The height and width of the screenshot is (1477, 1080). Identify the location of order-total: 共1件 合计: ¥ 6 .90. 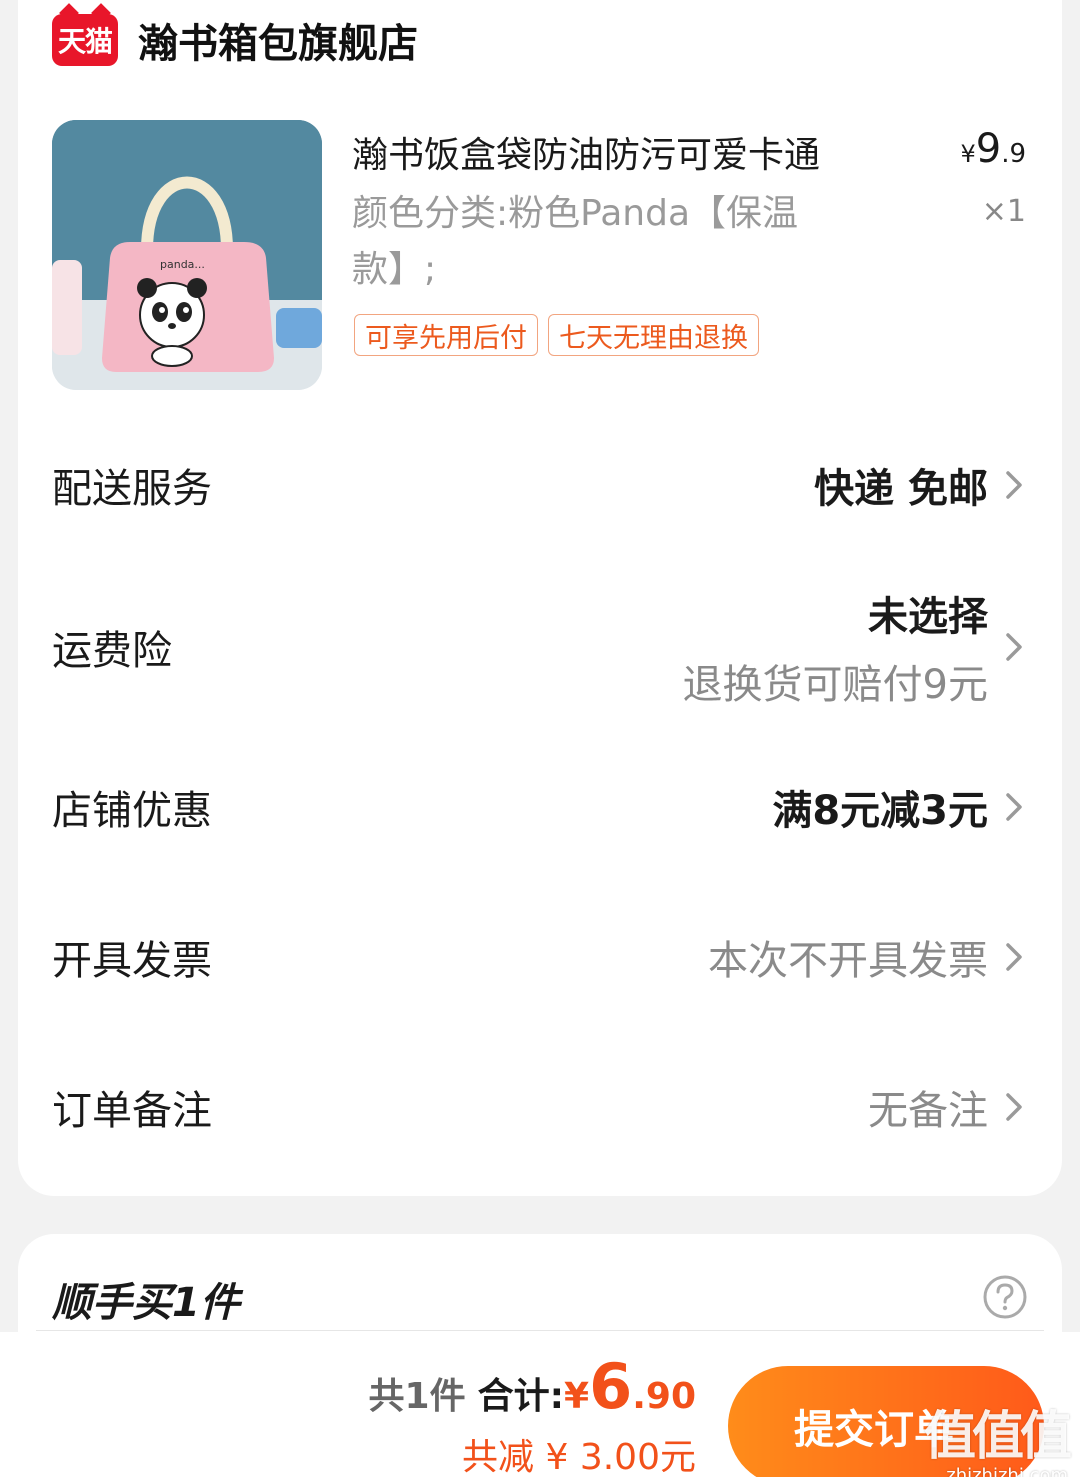
(532, 1386).